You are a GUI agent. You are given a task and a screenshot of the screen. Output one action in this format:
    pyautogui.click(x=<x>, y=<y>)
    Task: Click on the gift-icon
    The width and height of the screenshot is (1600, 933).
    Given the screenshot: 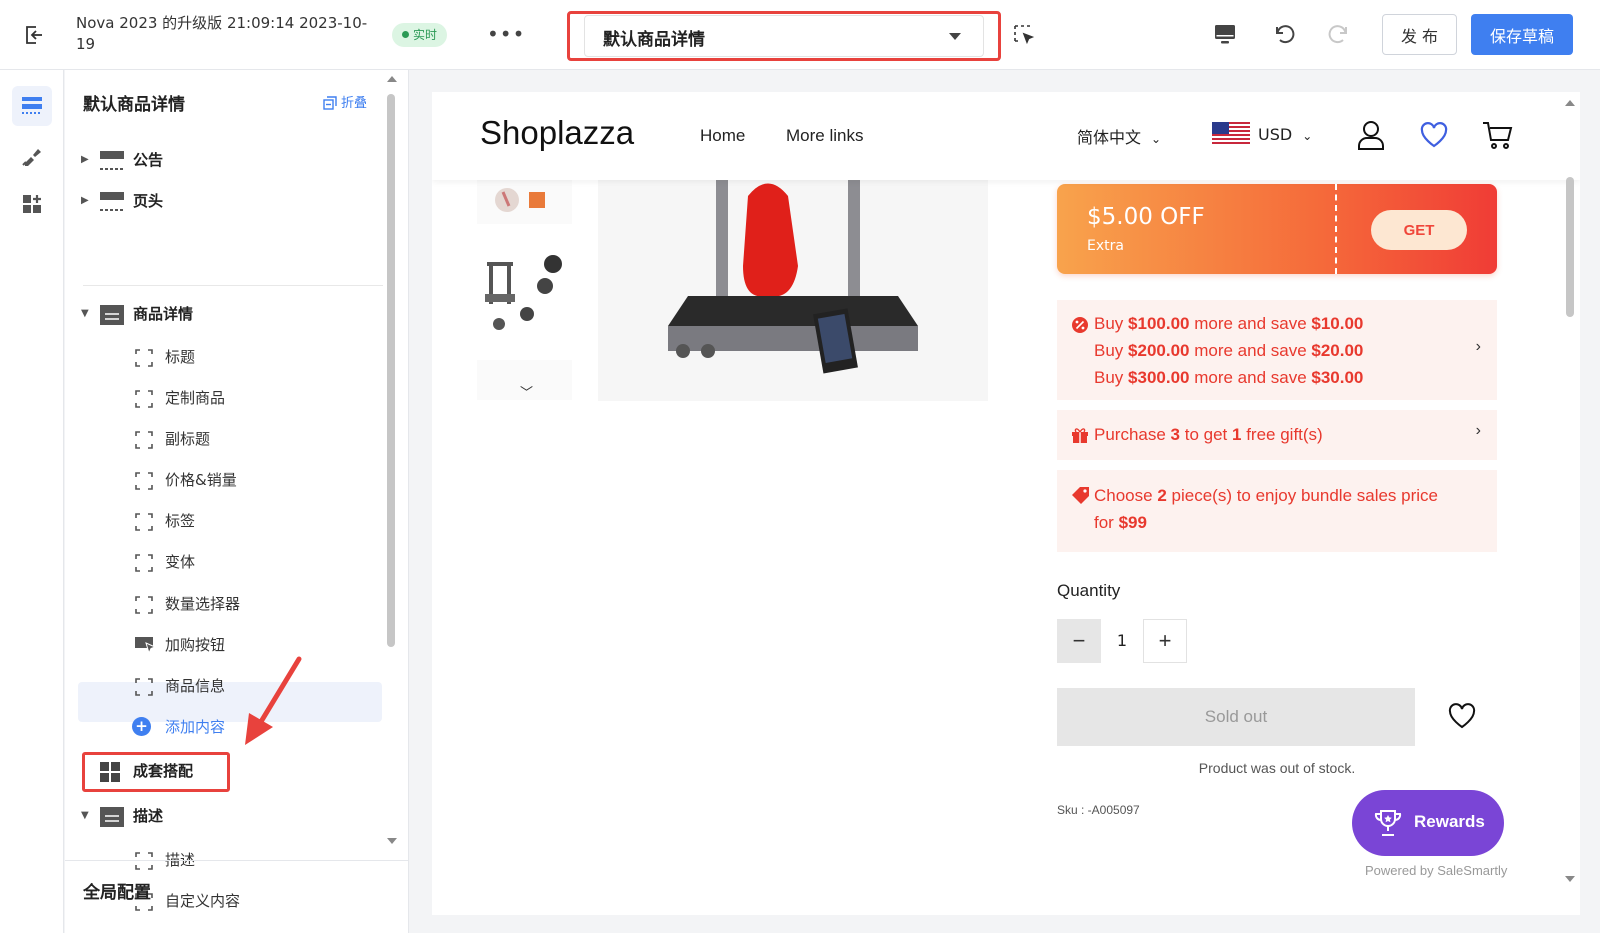 What is the action you would take?
    pyautogui.click(x=1080, y=435)
    